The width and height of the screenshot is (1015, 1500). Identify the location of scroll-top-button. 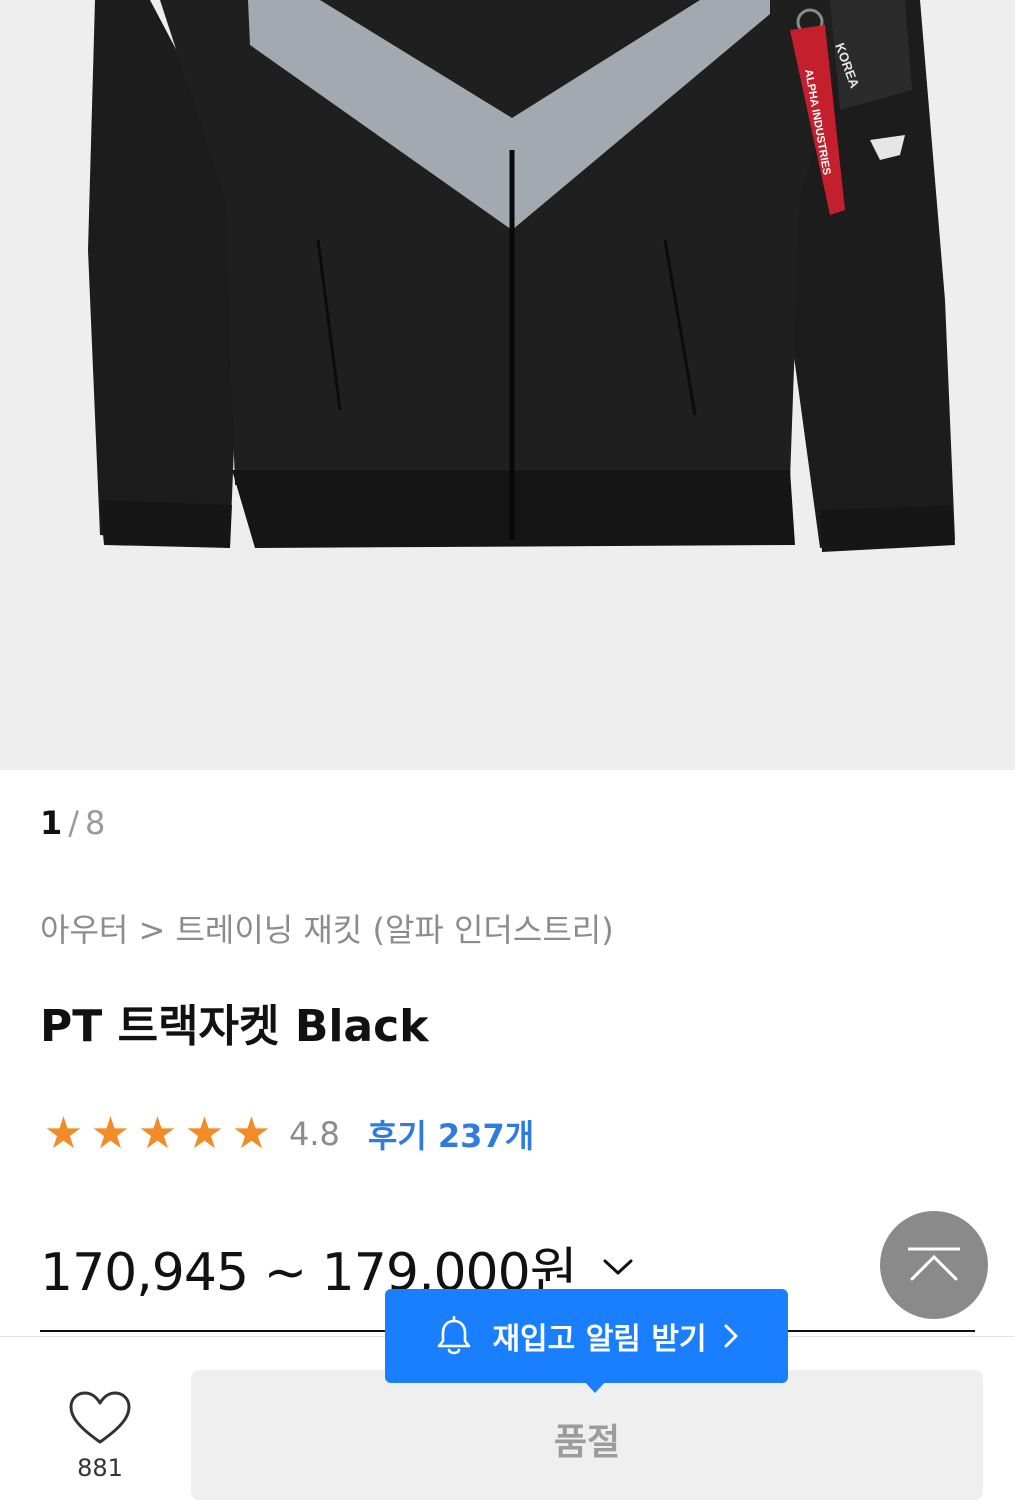
(934, 1265).